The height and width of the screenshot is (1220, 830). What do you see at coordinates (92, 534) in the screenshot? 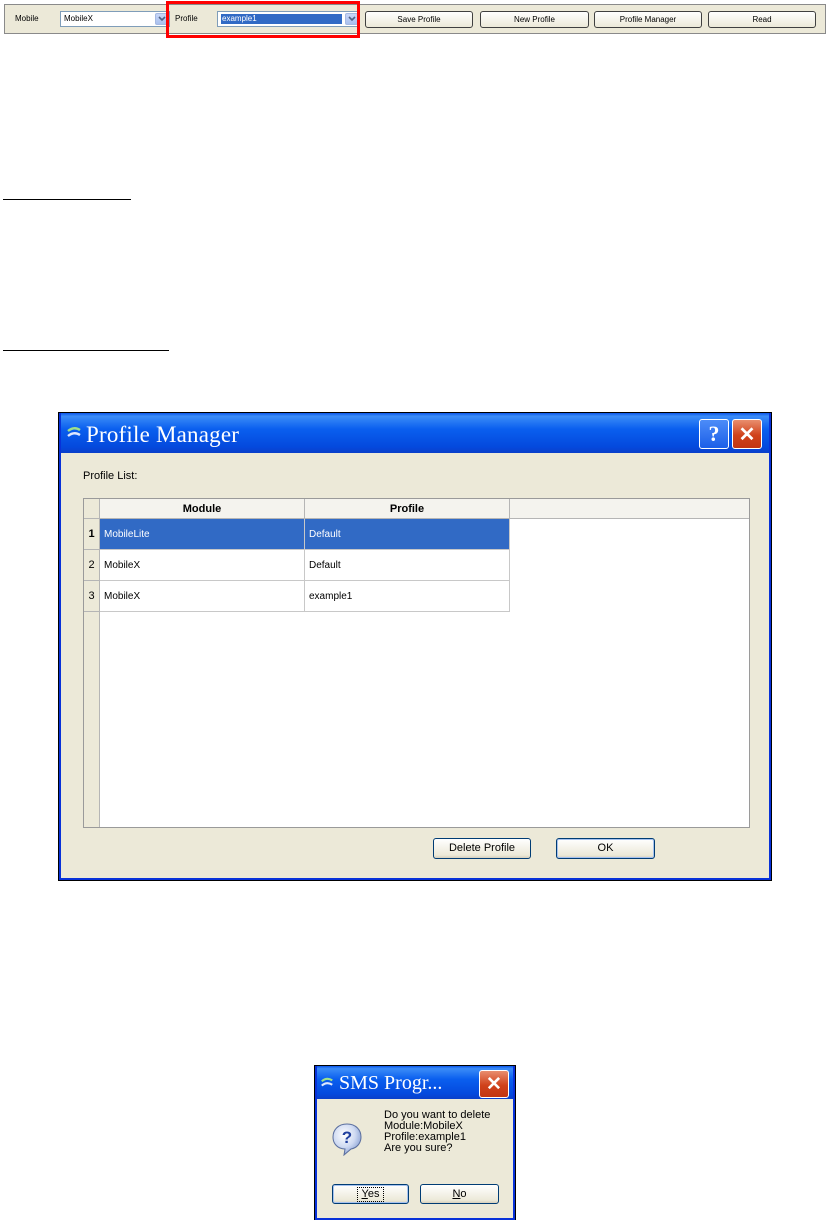
I see `row-header: 1` at bounding box center [92, 534].